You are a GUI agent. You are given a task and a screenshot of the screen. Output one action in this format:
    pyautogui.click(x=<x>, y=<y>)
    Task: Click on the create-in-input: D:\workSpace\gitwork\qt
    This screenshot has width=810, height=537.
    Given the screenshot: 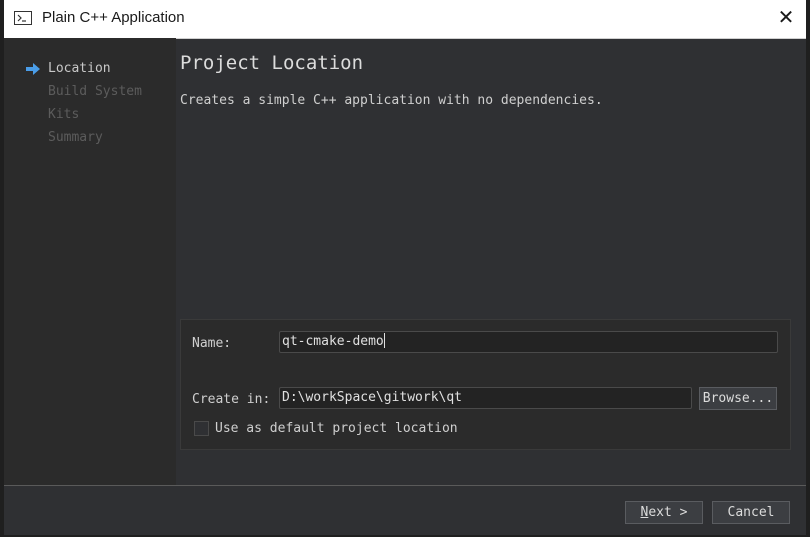 What is the action you would take?
    pyautogui.click(x=485, y=398)
    